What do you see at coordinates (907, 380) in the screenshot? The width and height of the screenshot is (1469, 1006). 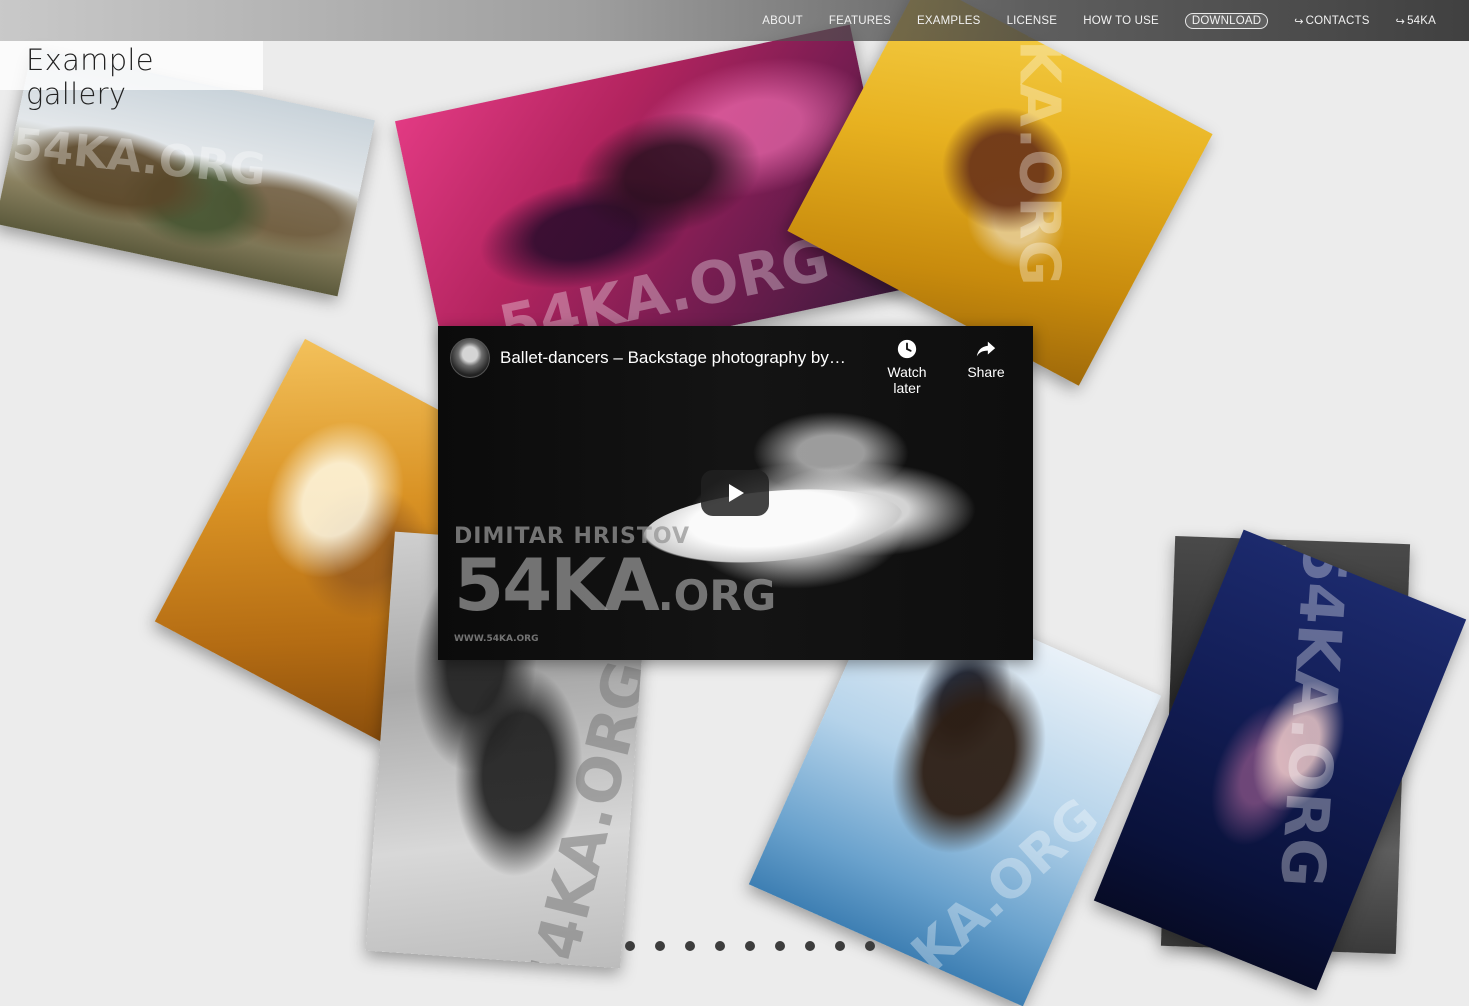 I see `watch-later-label: Watch later` at bounding box center [907, 380].